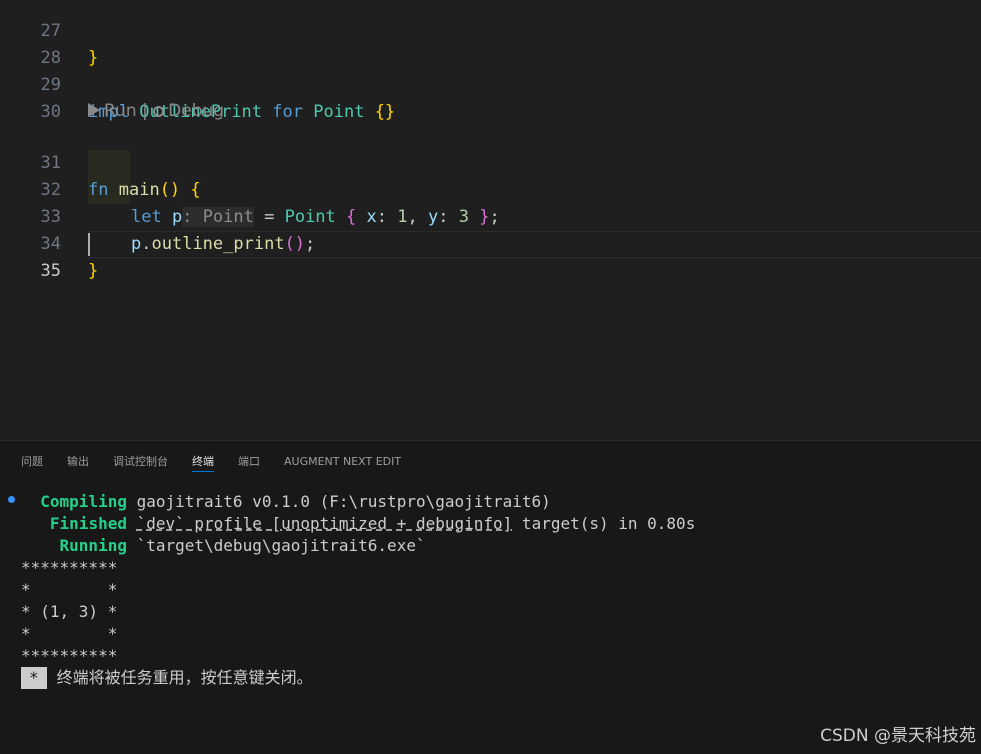  What do you see at coordinates (196, 111) in the screenshot?
I see `debug-label: Debug` at bounding box center [196, 111].